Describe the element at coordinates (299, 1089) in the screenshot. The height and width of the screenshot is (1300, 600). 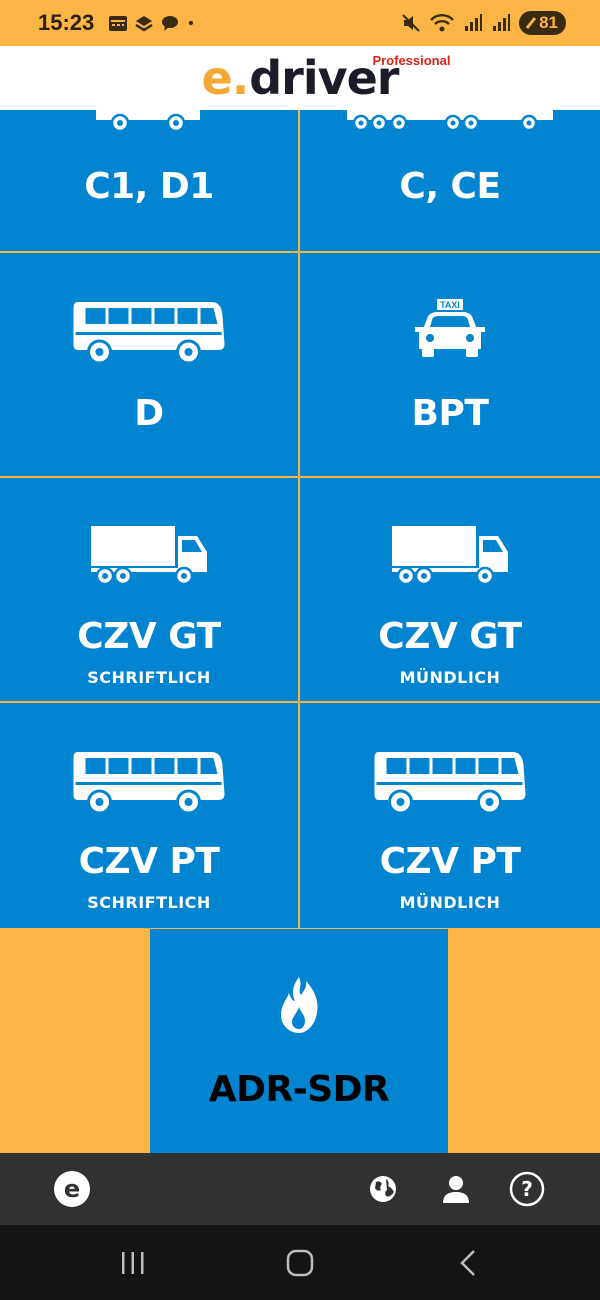
I see `adr-title: ADR-SDR` at that location.